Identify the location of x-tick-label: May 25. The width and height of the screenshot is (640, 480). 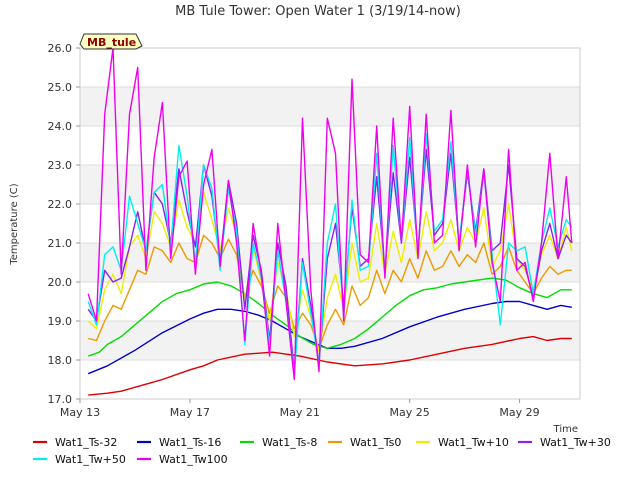
(410, 412).